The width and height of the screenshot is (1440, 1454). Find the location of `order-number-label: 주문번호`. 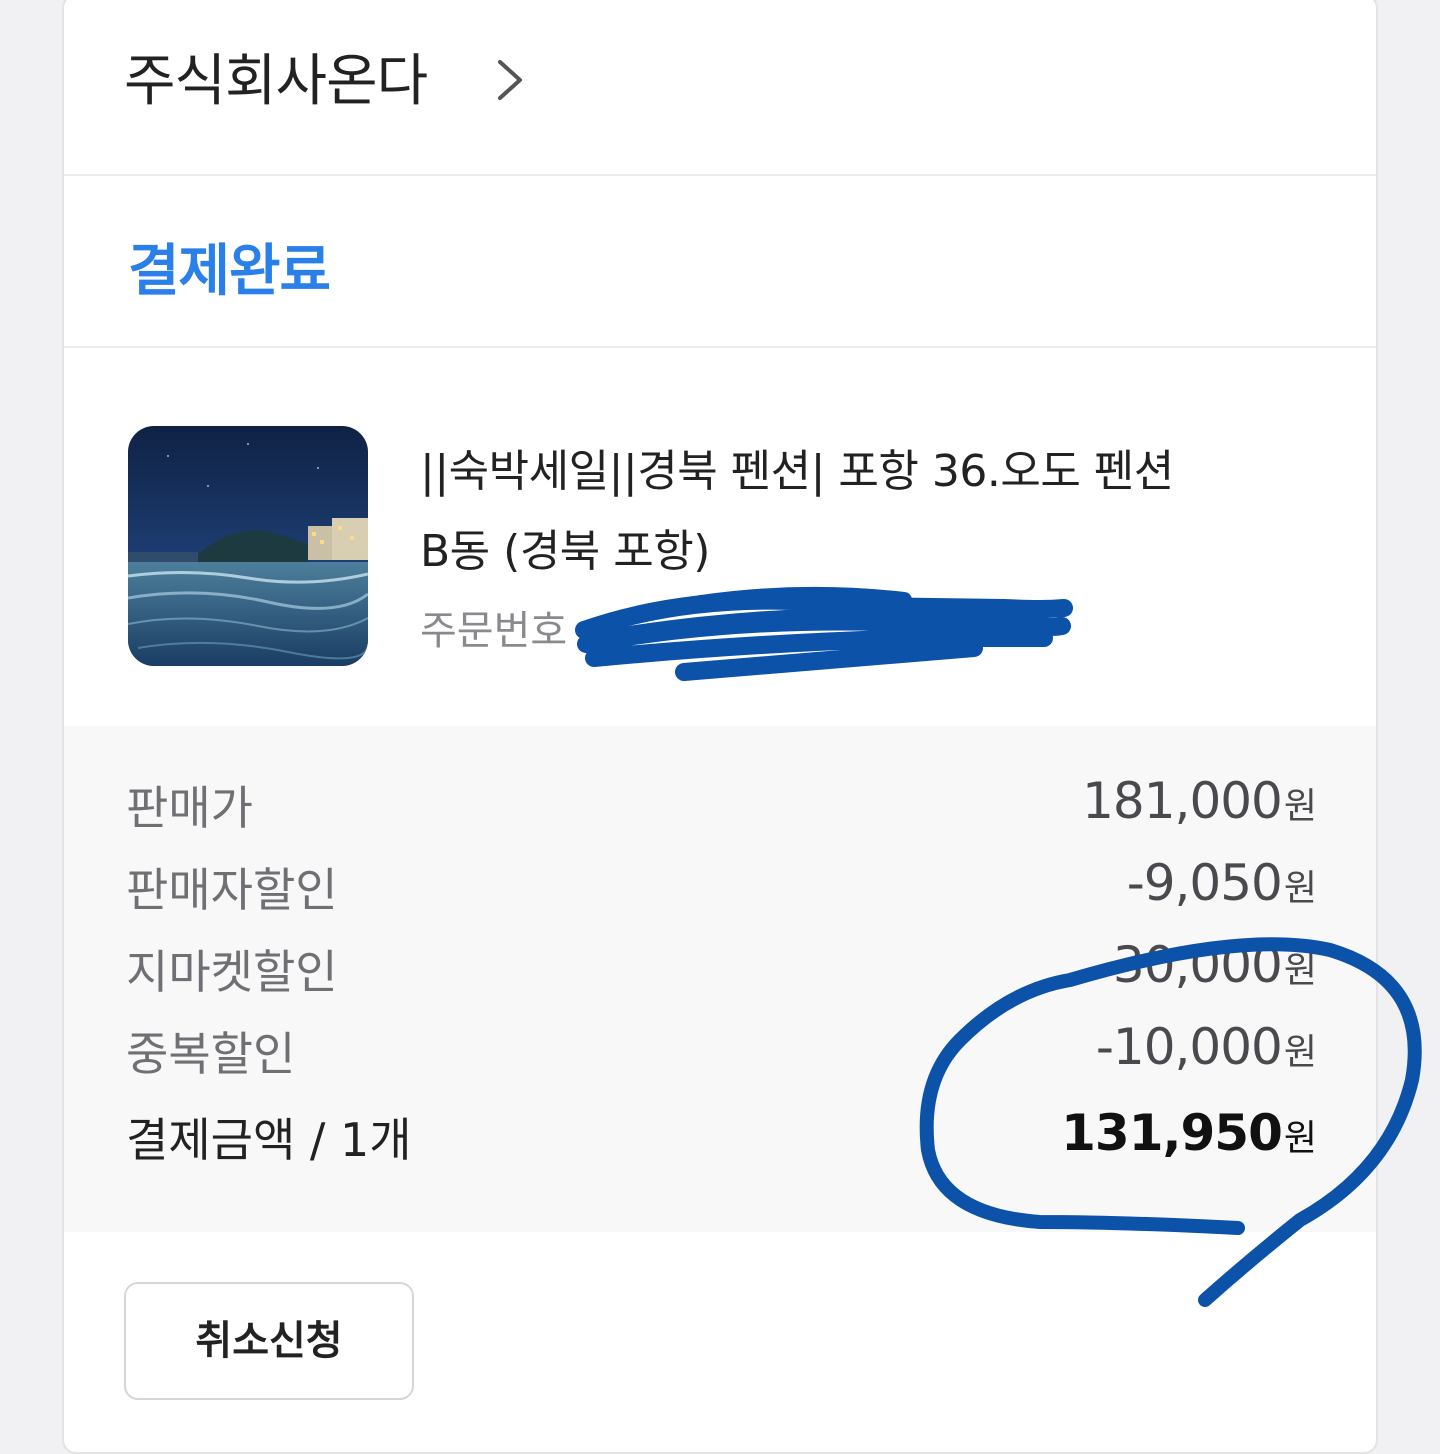

order-number-label: 주문번호 is located at coordinates (494, 631).